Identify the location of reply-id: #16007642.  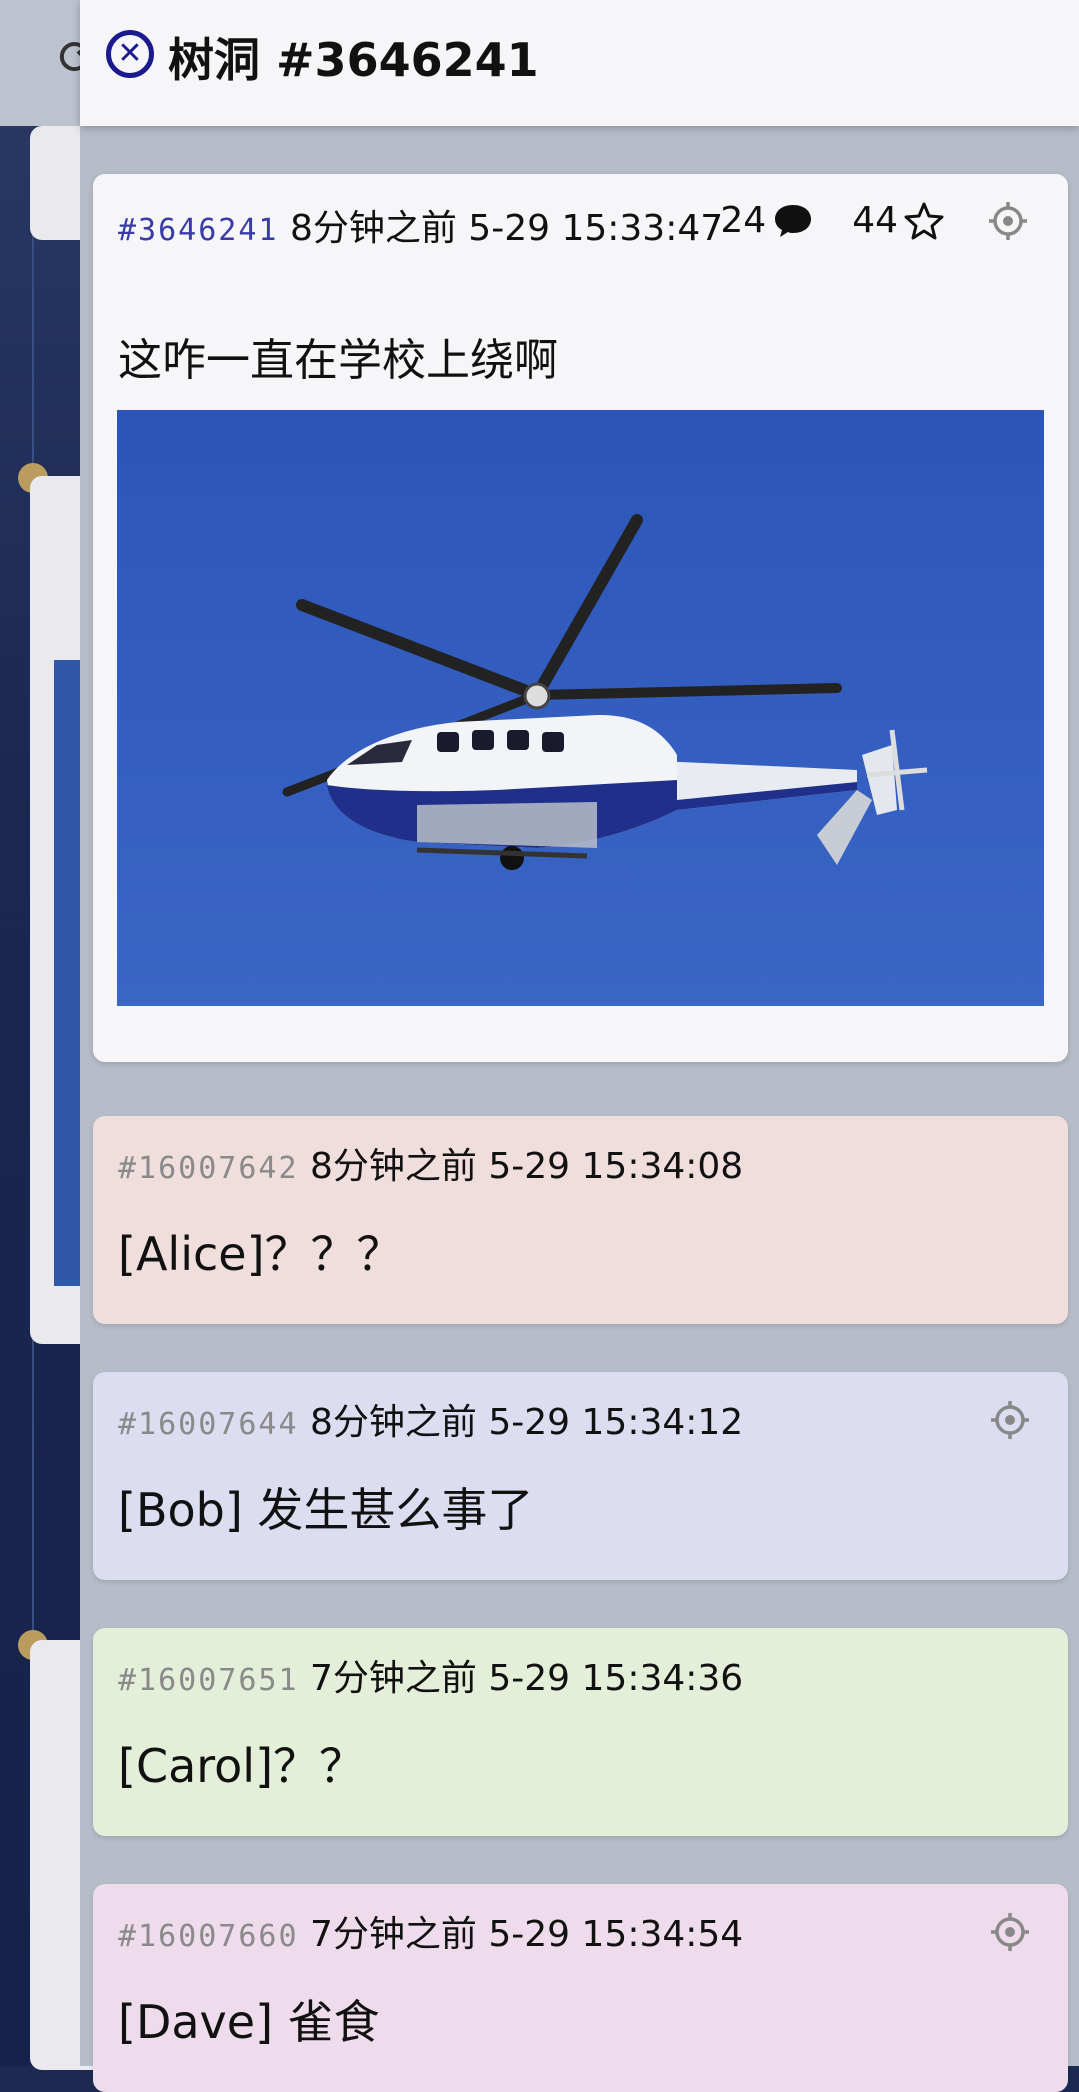
(208, 1168).